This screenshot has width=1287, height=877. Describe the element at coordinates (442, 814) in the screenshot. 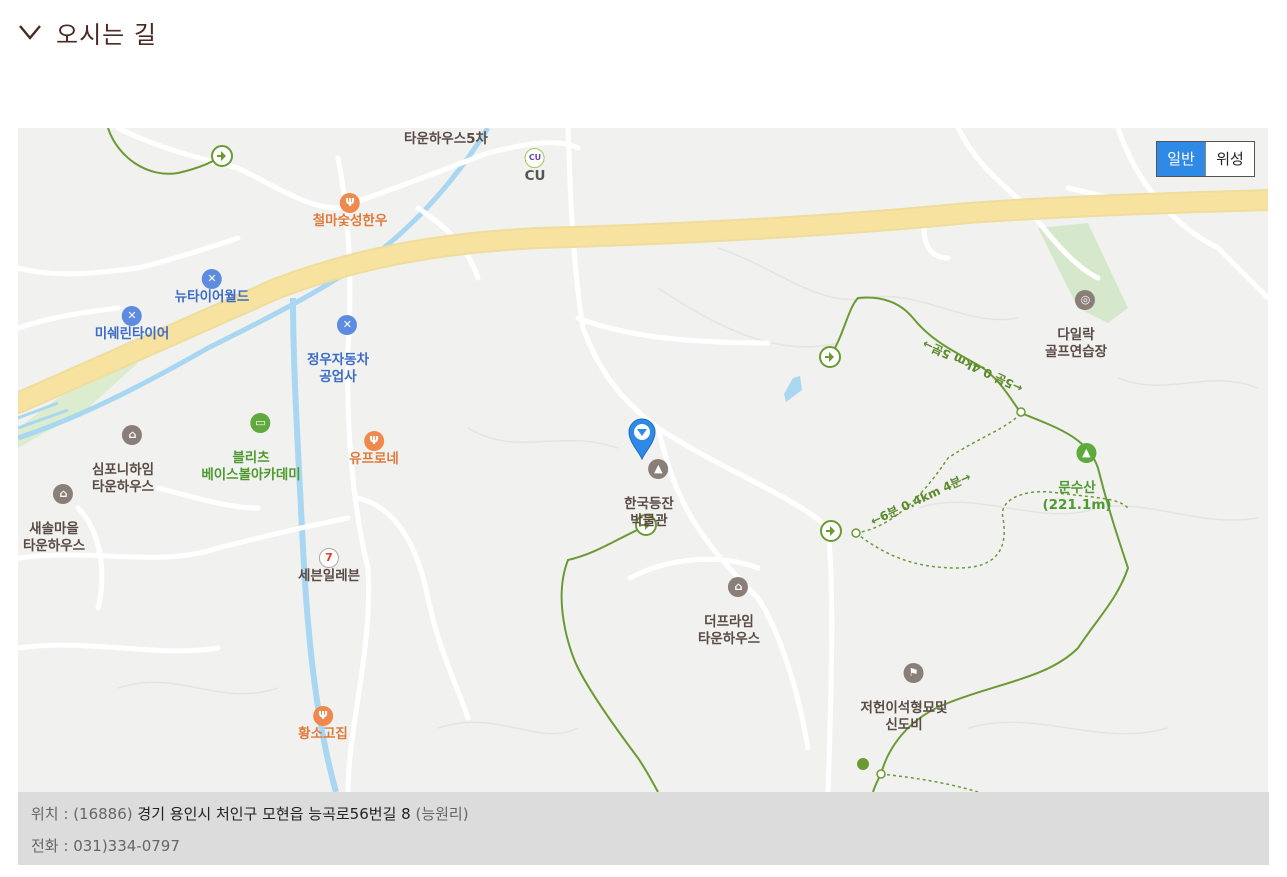

I see `address-suffix: (능원리)` at that location.